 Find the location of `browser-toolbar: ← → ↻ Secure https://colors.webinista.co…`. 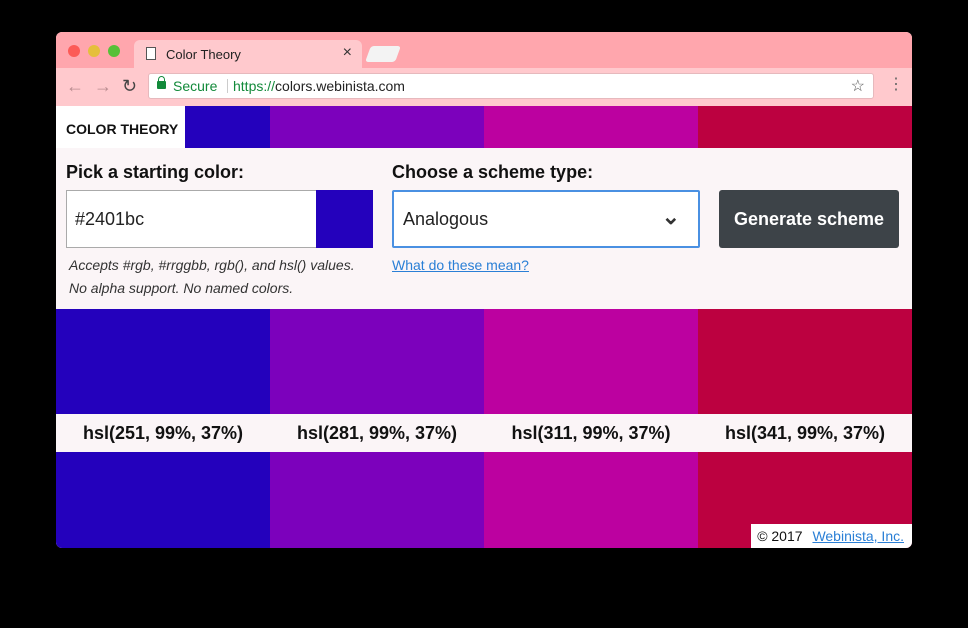

browser-toolbar: ← → ↻ Secure https://colors.webinista.co… is located at coordinates (484, 87).